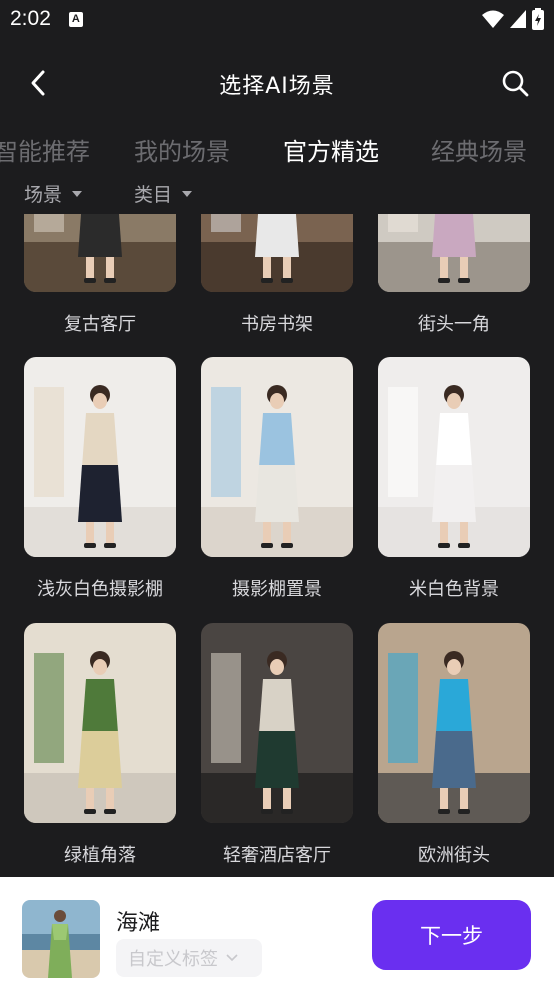 The height and width of the screenshot is (985, 554). Describe the element at coordinates (518, 19) in the screenshot. I see `cell-signal-icon` at that location.